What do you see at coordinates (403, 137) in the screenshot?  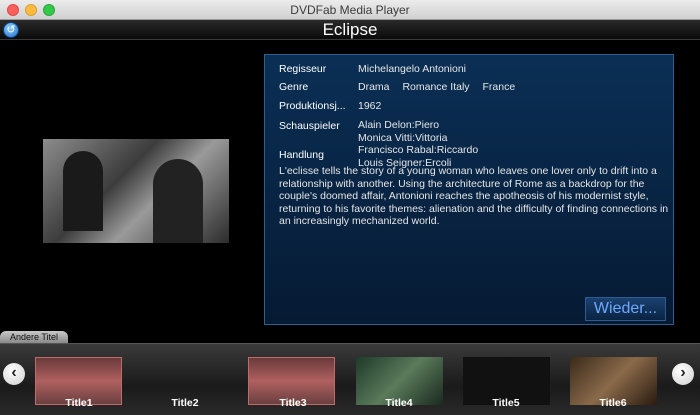 I see `cast-item: Monica Vitti:Vittoria` at bounding box center [403, 137].